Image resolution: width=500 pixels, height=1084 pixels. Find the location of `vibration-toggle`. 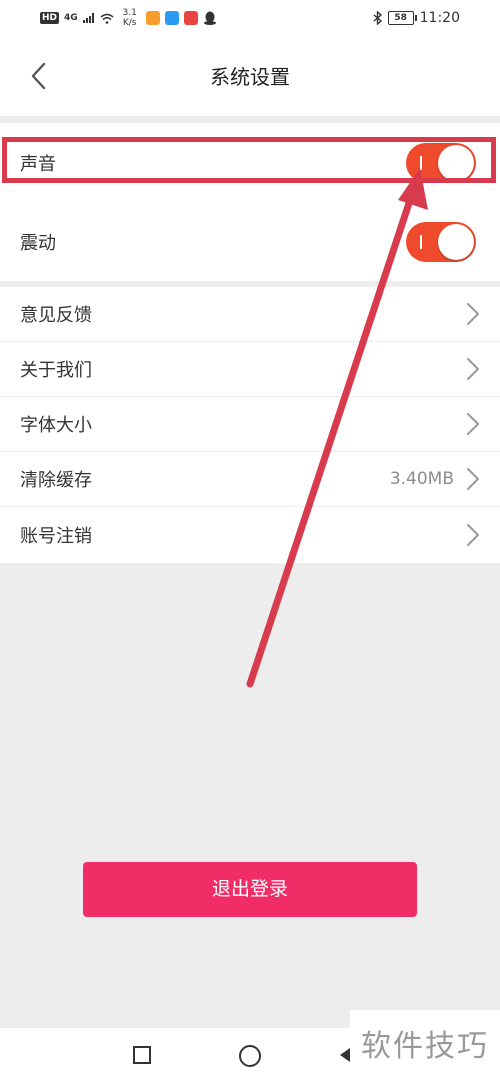

vibration-toggle is located at coordinates (441, 241).